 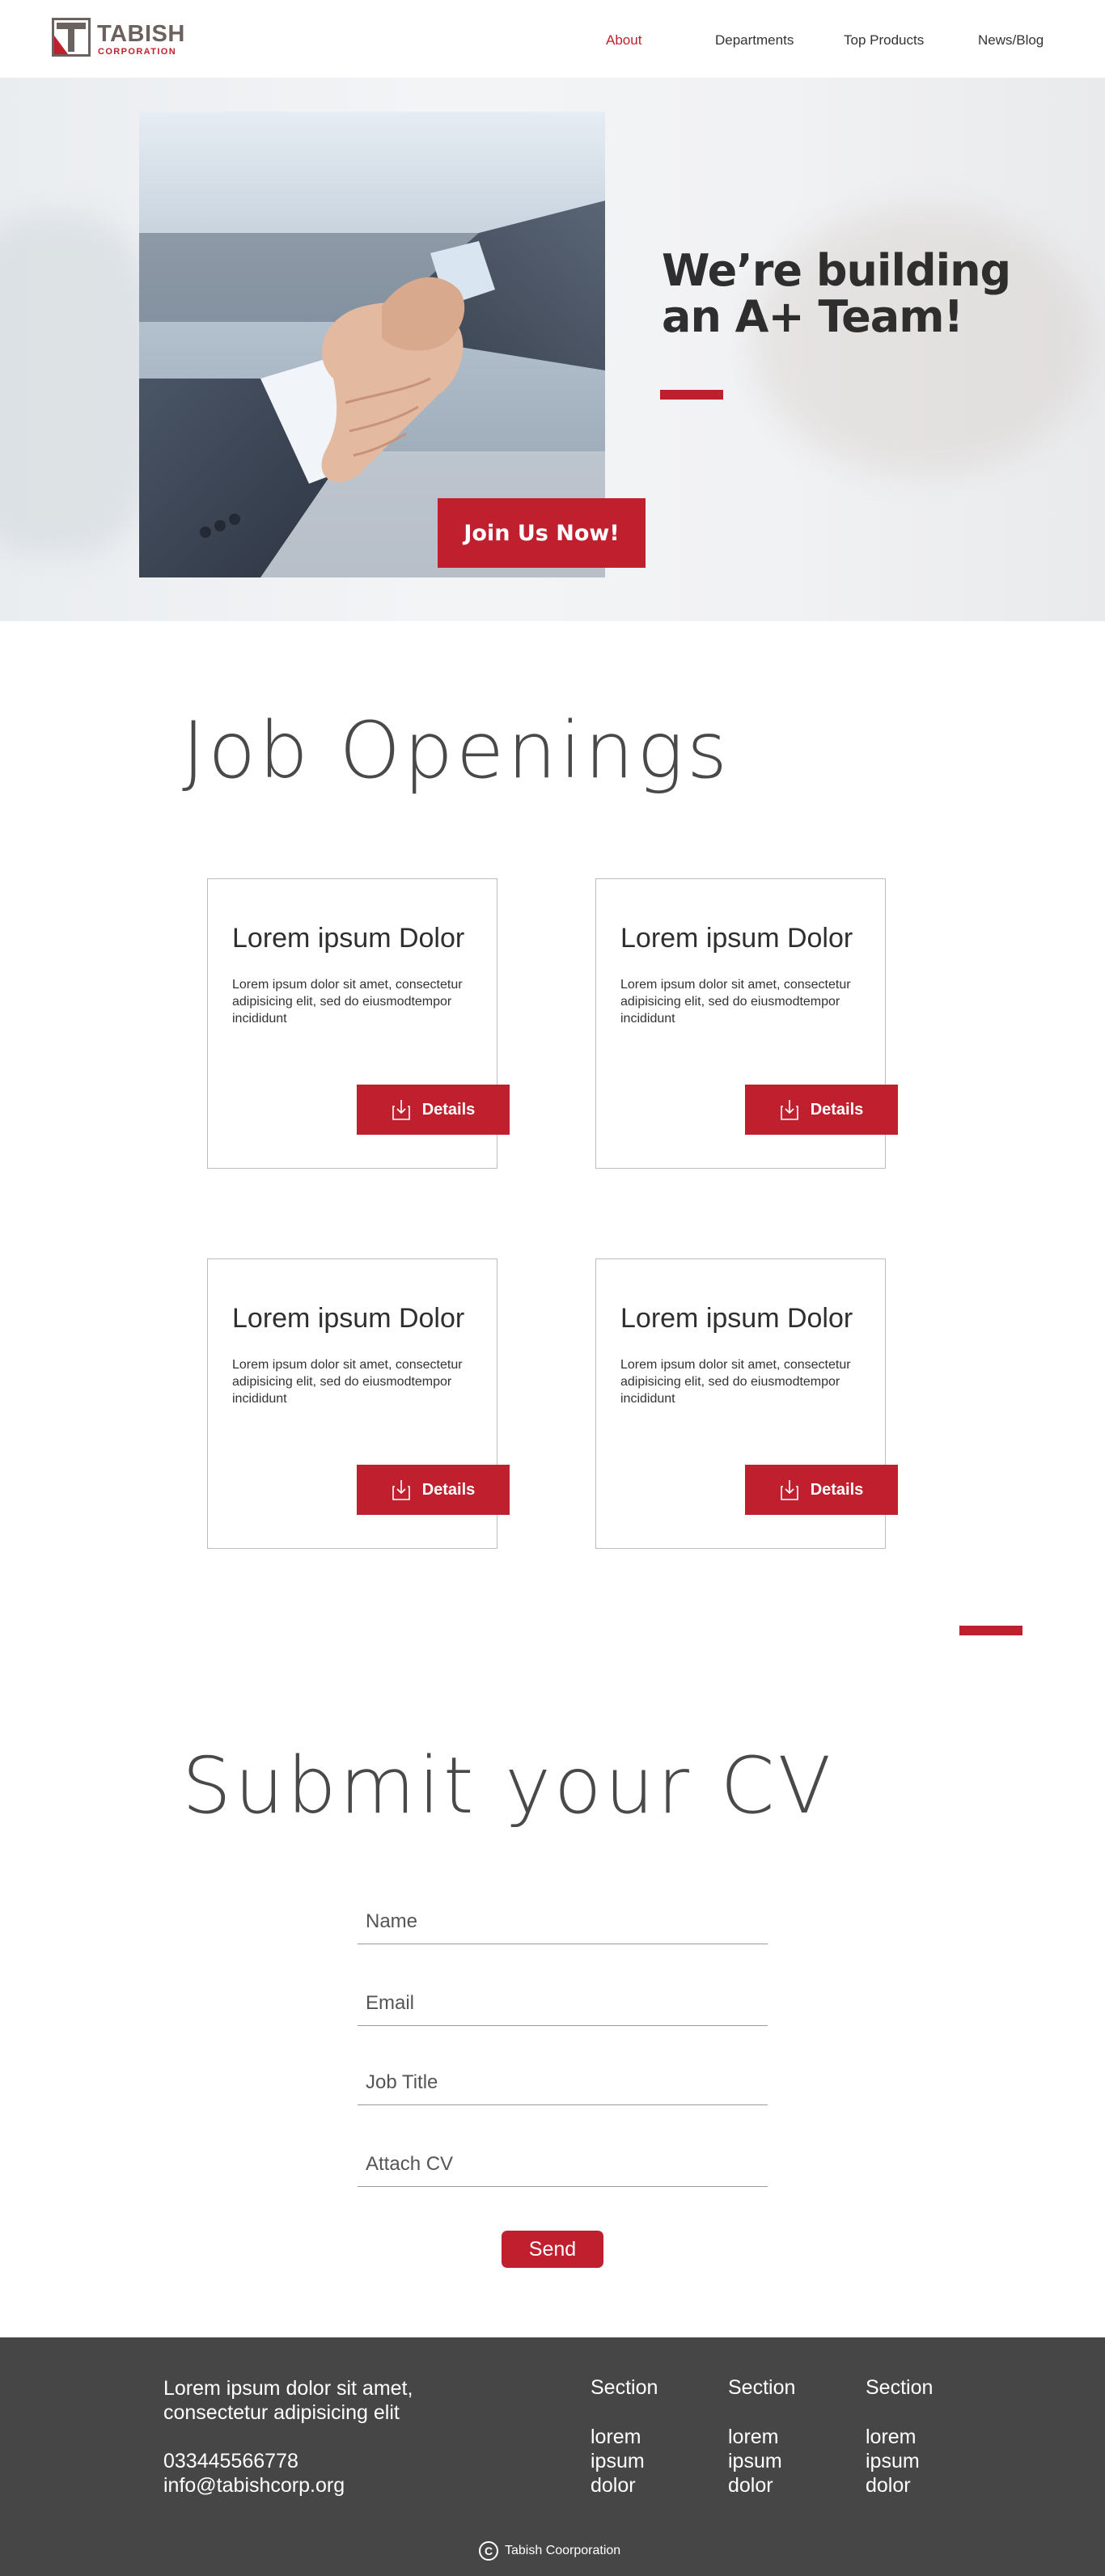 I want to click on footer-tagline-line: consectetur adipisicing elit, so click(x=281, y=2412).